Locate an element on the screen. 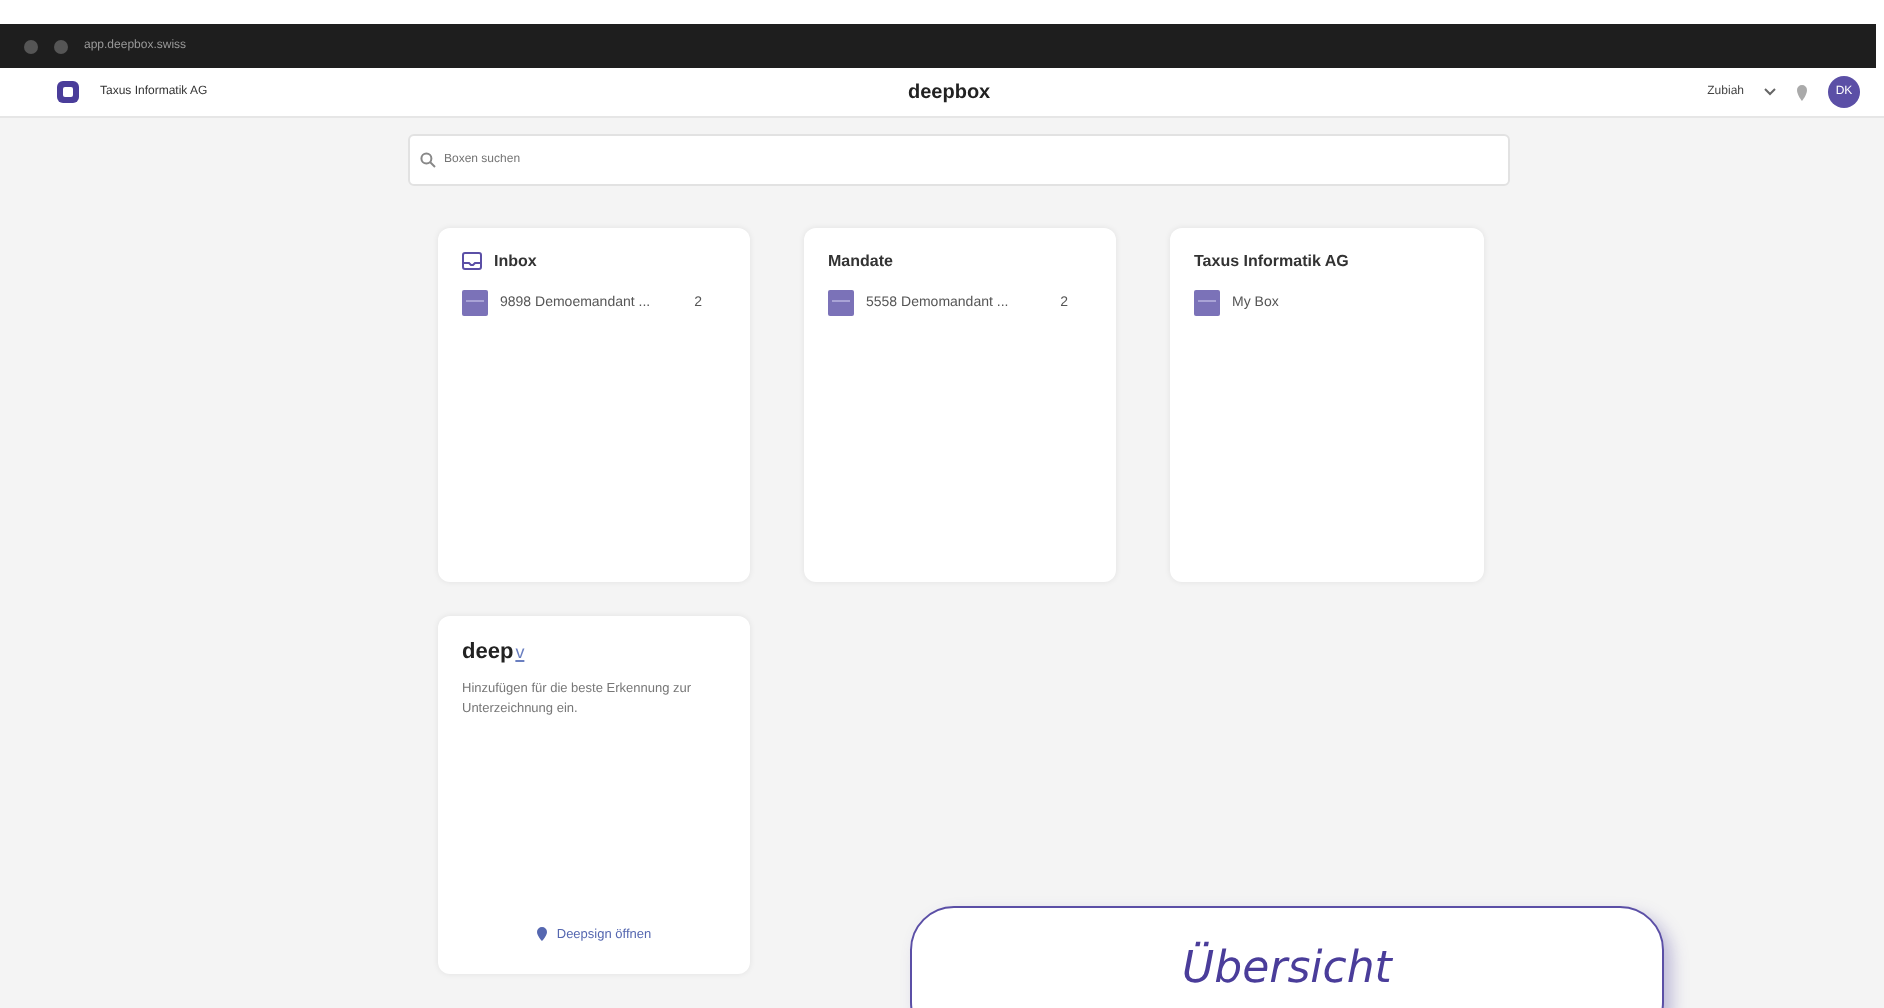 This screenshot has width=1884, height=1008. card-title: Inbox is located at coordinates (515, 261).